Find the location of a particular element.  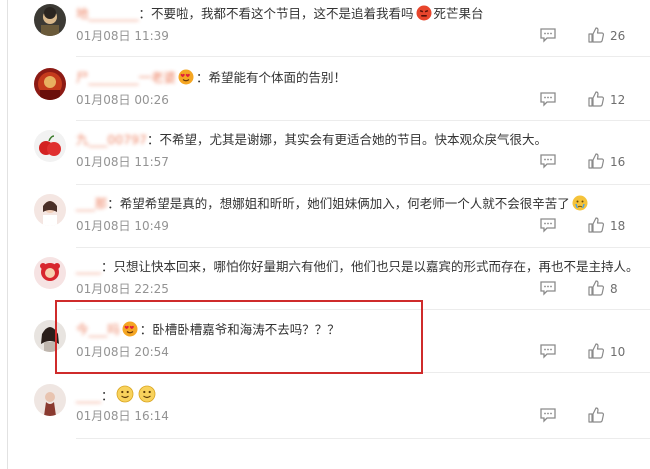

username-link: ___那 is located at coordinates (91, 204).